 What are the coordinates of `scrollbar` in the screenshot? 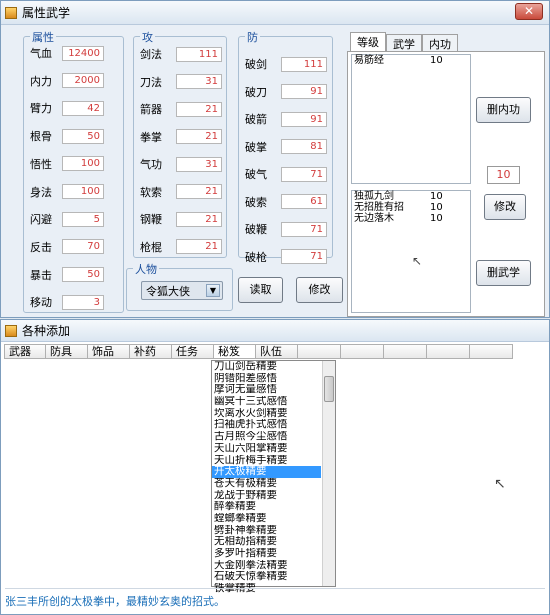 It's located at (328, 473).